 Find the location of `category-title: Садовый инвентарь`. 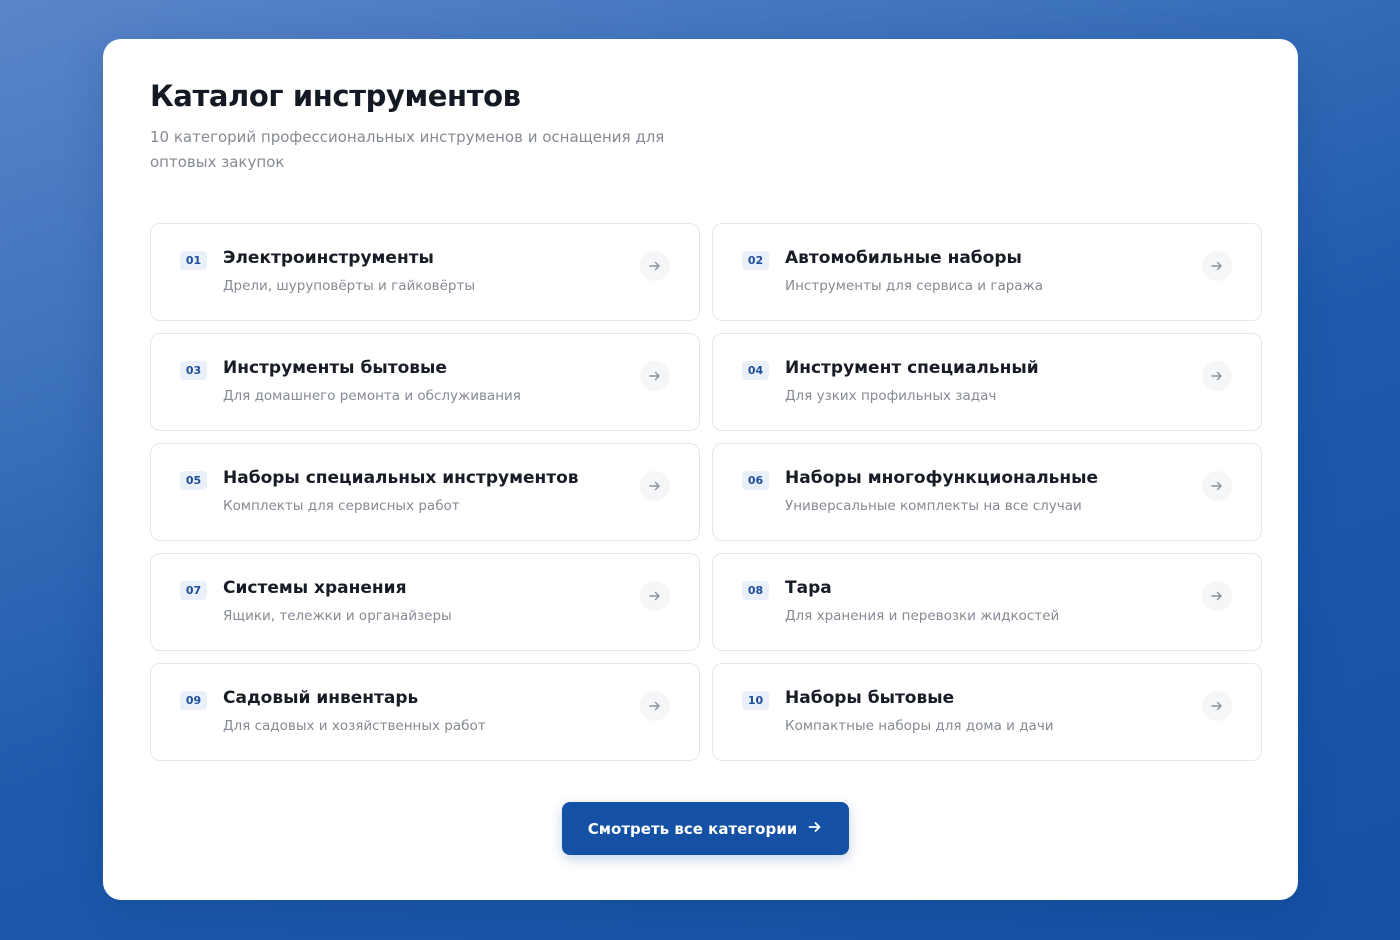

category-title: Садовый инвентарь is located at coordinates (321, 698).